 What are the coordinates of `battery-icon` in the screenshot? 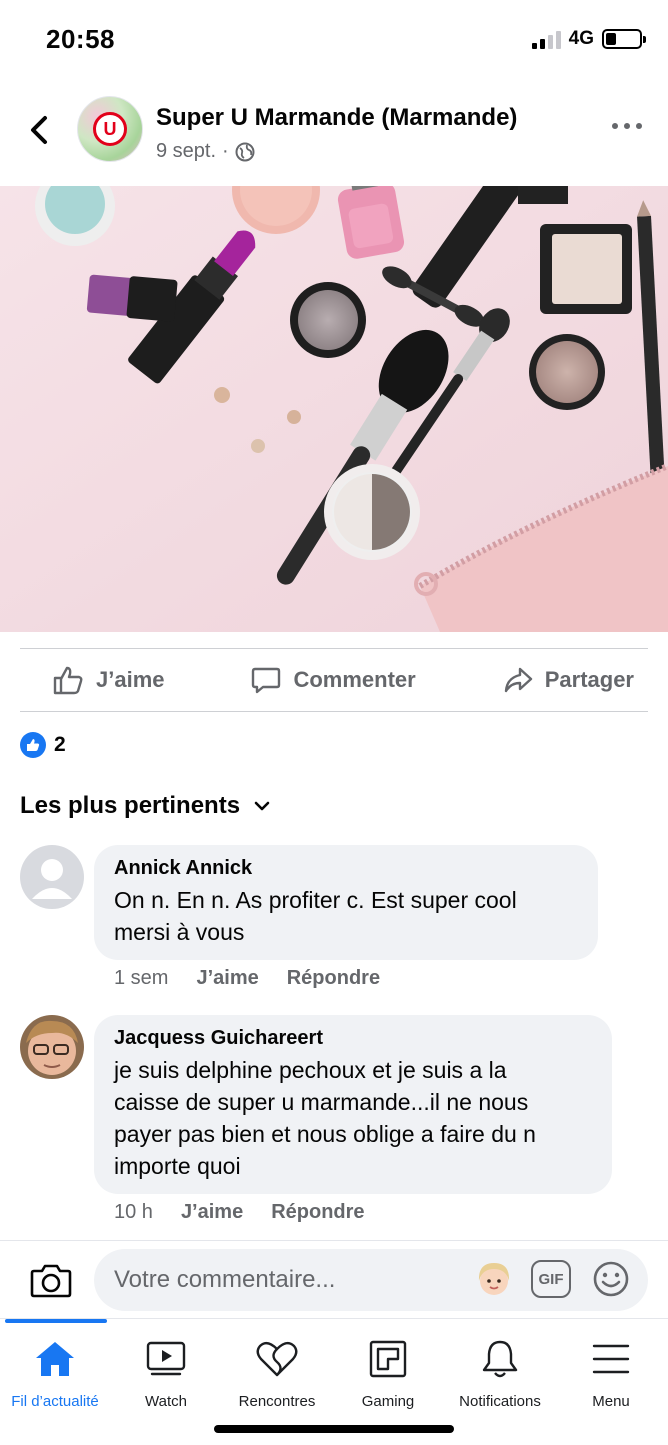 It's located at (624, 39).